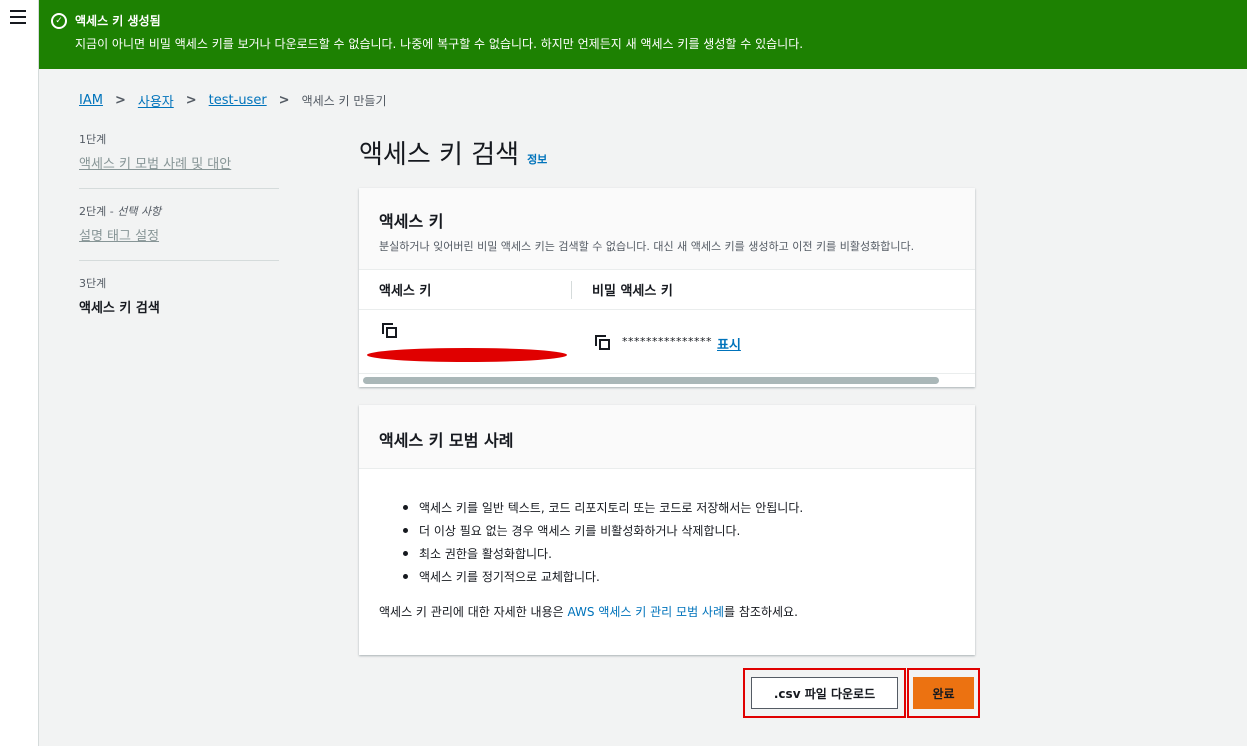 Image resolution: width=1247 pixels, height=746 pixels. I want to click on menu-icon, so click(18, 17).